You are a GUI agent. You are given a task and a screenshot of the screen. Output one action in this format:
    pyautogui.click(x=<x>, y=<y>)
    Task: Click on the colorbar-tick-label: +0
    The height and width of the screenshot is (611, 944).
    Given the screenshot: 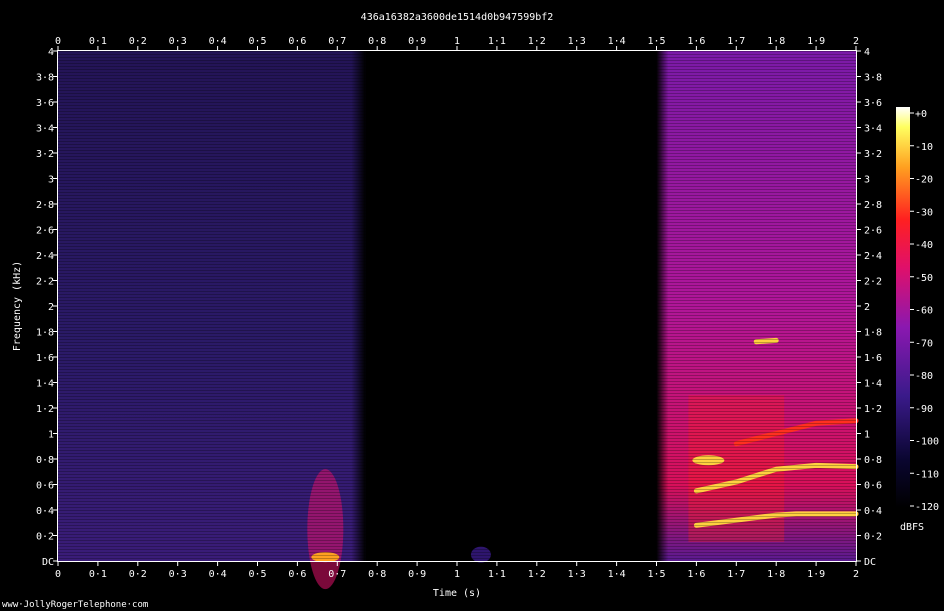 What is the action you would take?
    pyautogui.click(x=921, y=114)
    